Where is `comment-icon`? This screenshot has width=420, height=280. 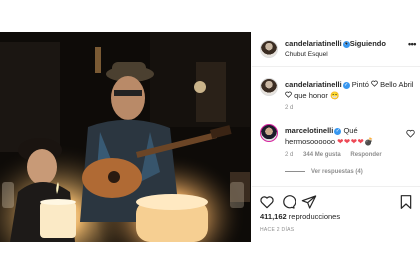
comment-icon is located at coordinates (288, 202).